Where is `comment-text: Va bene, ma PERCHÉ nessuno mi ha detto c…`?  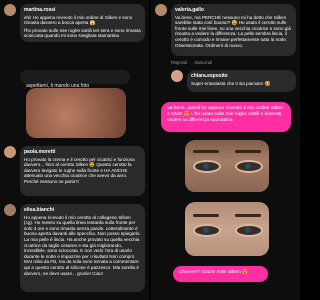 comment-text: Va bene, ma PERCHÉ nessuno mi ha detto c… is located at coordinates (233, 31).